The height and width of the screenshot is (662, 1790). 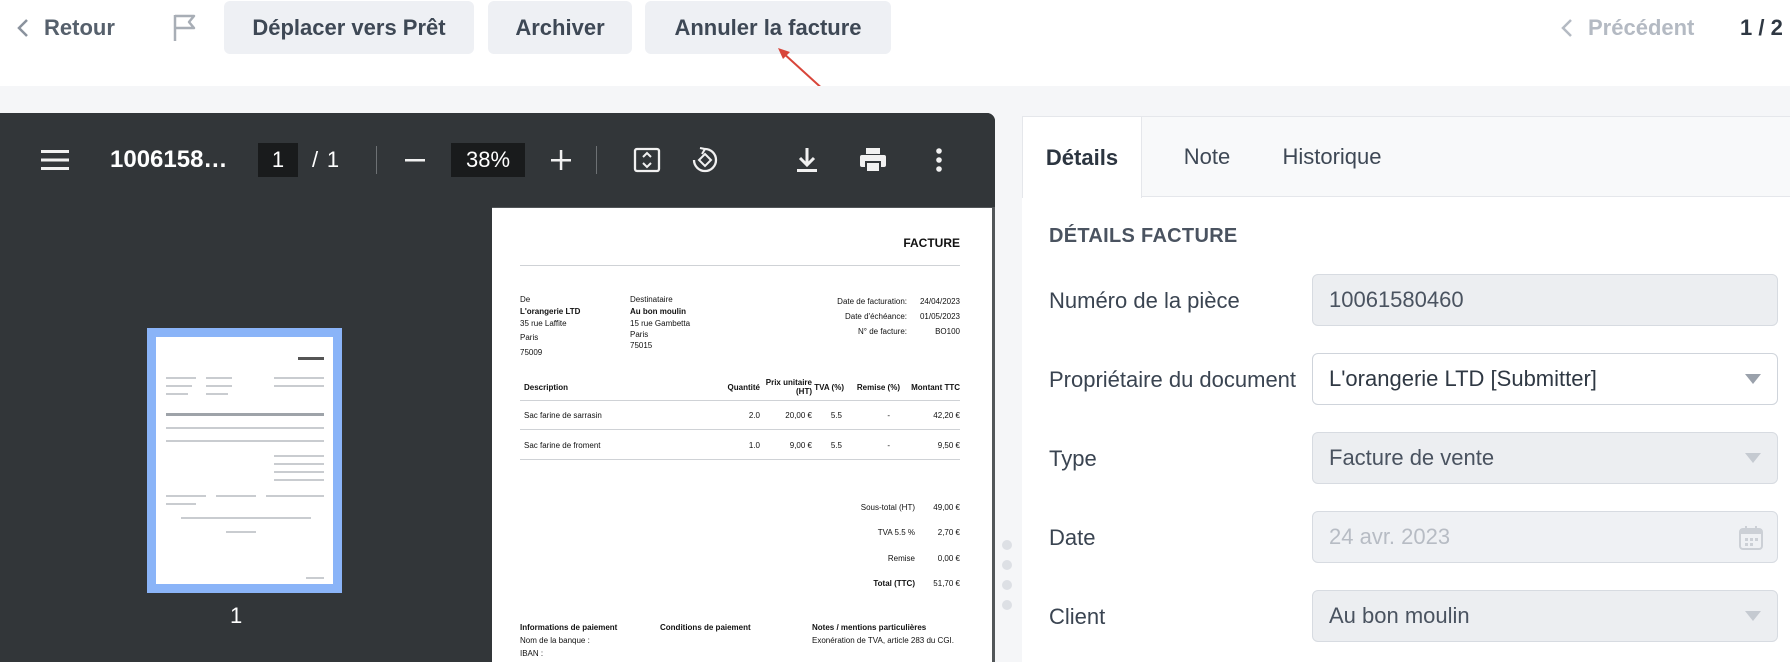 I want to click on field-label: Client, so click(x=1077, y=616).